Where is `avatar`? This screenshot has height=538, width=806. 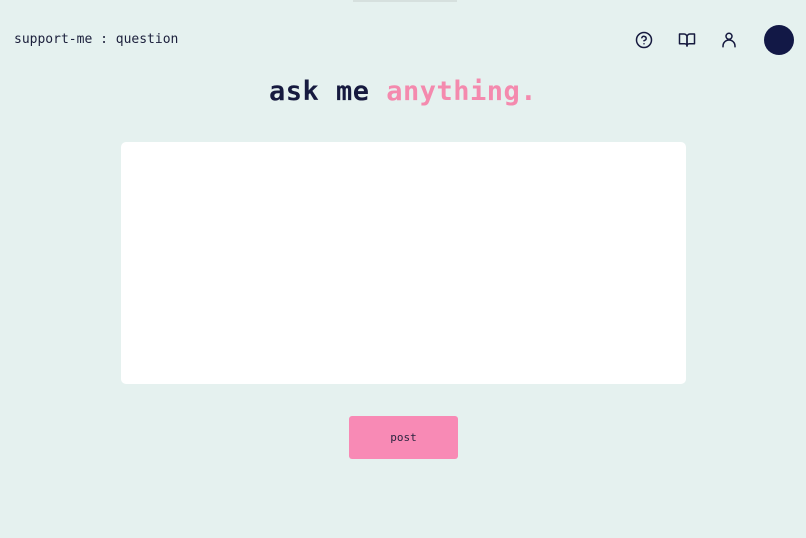
avatar is located at coordinates (779, 40).